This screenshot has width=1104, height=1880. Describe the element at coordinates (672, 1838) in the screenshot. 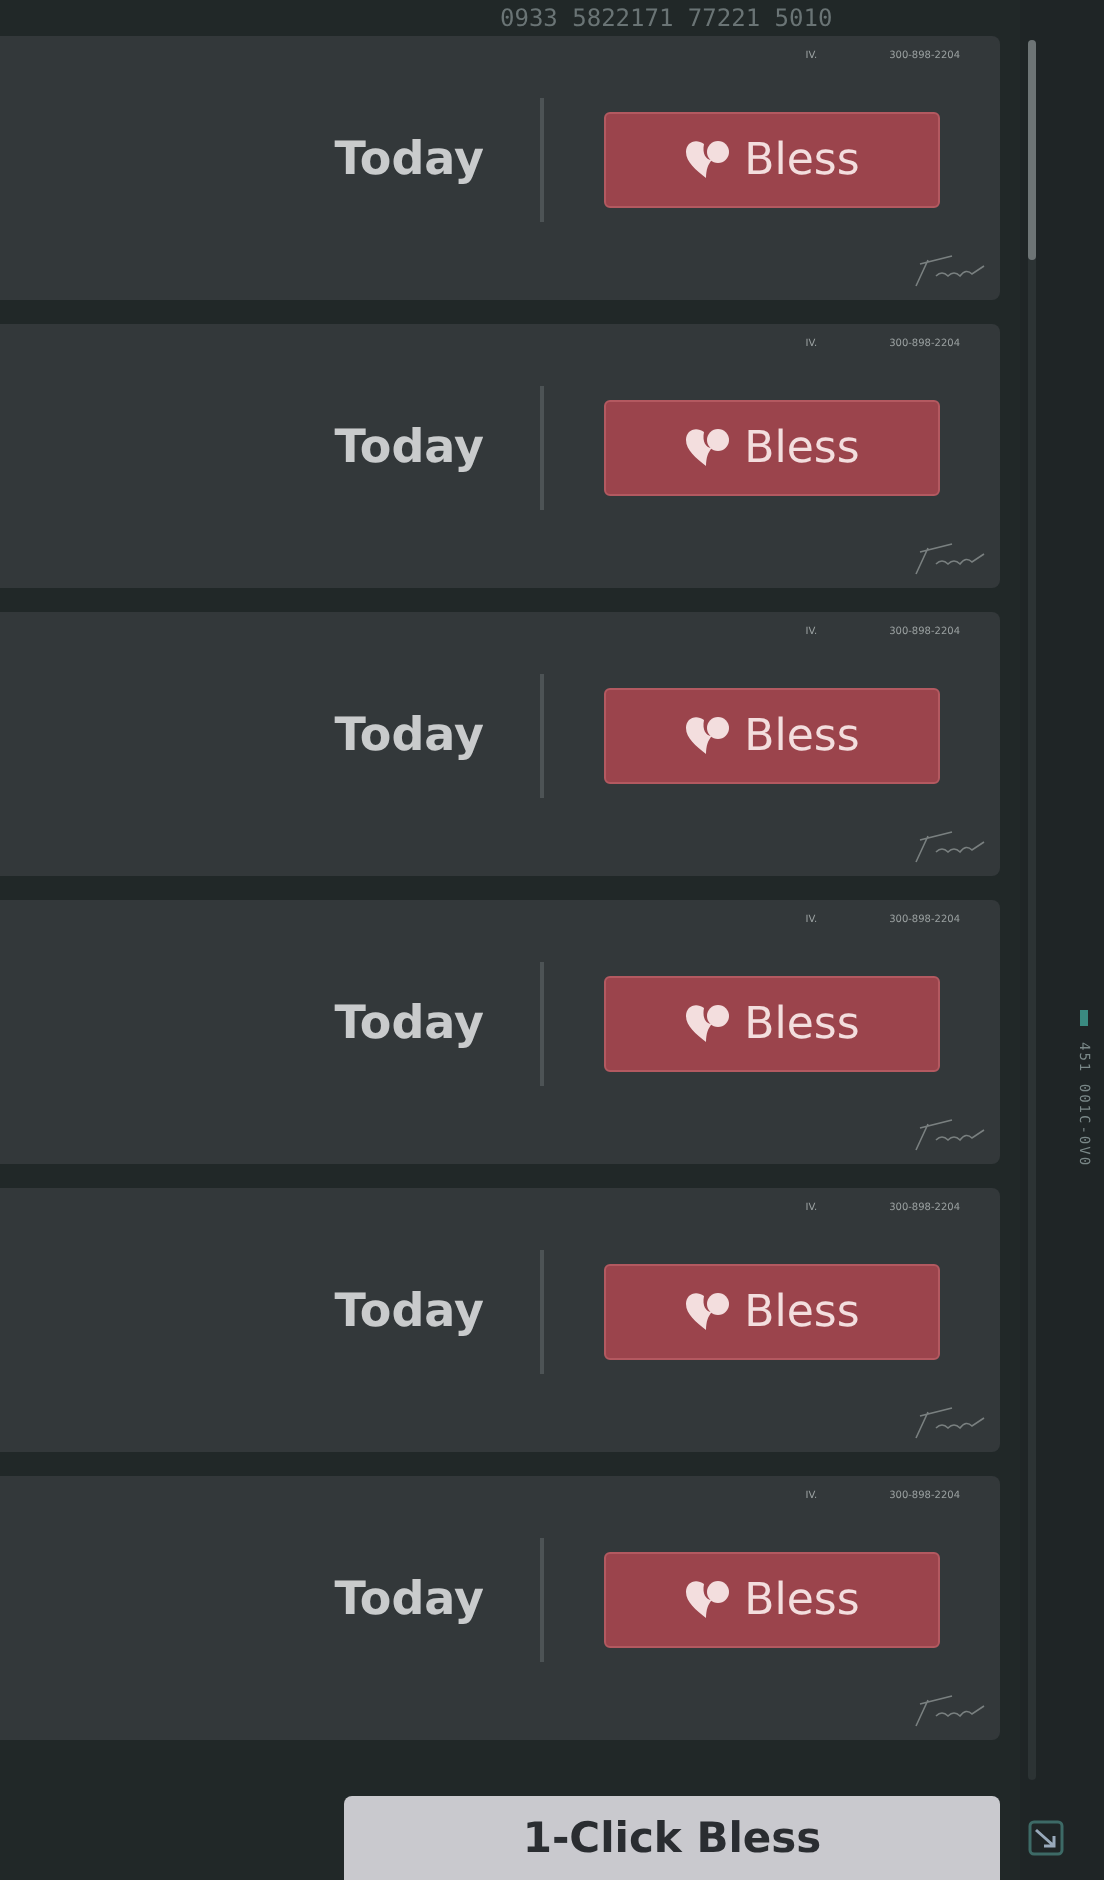

I see `one-click-bless-button: 1-Click Bless` at that location.